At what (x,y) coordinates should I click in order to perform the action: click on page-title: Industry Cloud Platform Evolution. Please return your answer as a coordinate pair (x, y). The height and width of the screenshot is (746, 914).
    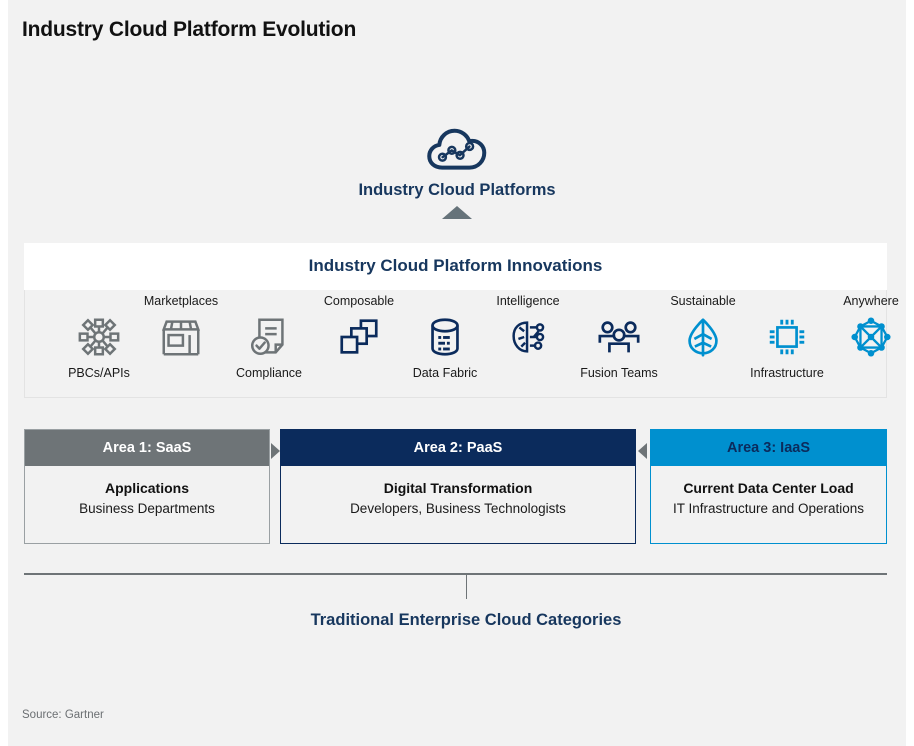
    Looking at the image, I should click on (189, 29).